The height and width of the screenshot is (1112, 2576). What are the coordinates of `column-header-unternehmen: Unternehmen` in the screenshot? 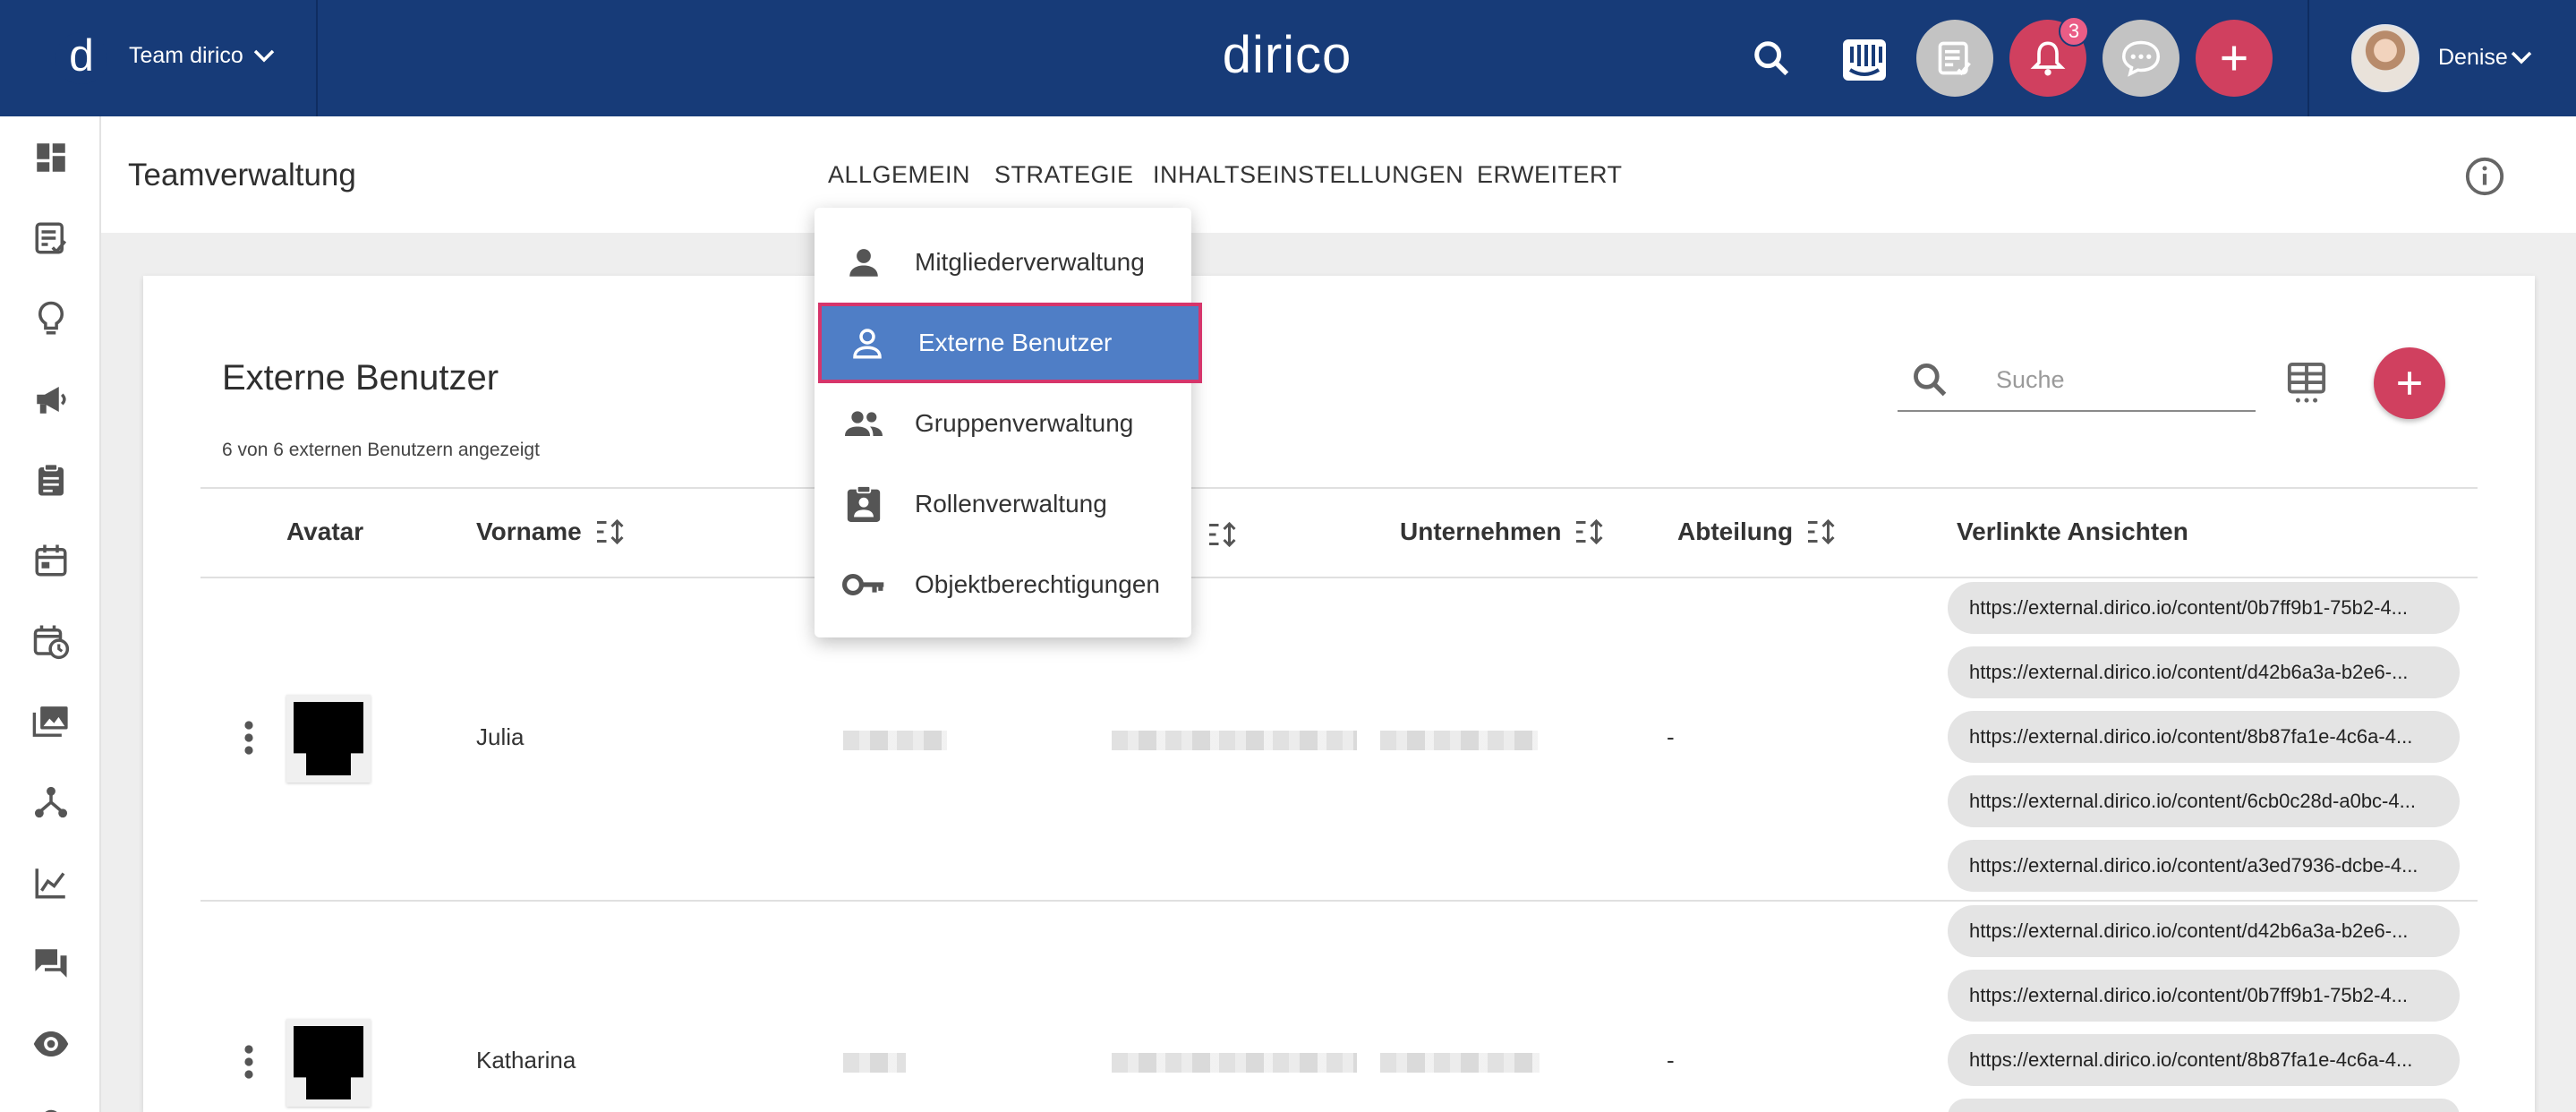 It's located at (1503, 532).